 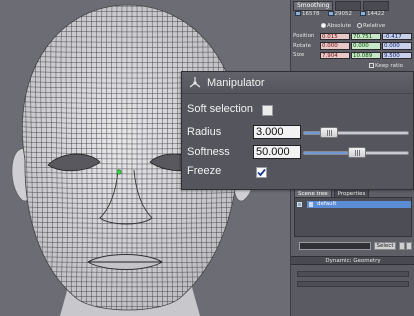 What do you see at coordinates (372, 14) in the screenshot?
I see `face-count: 14422` at bounding box center [372, 14].